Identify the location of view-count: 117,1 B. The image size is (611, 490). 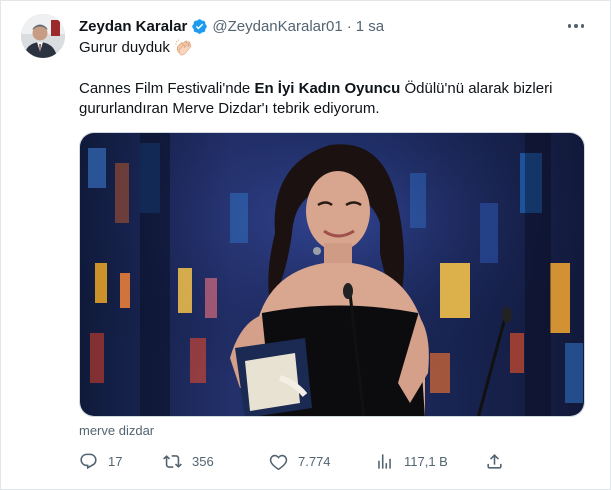
(426, 461).